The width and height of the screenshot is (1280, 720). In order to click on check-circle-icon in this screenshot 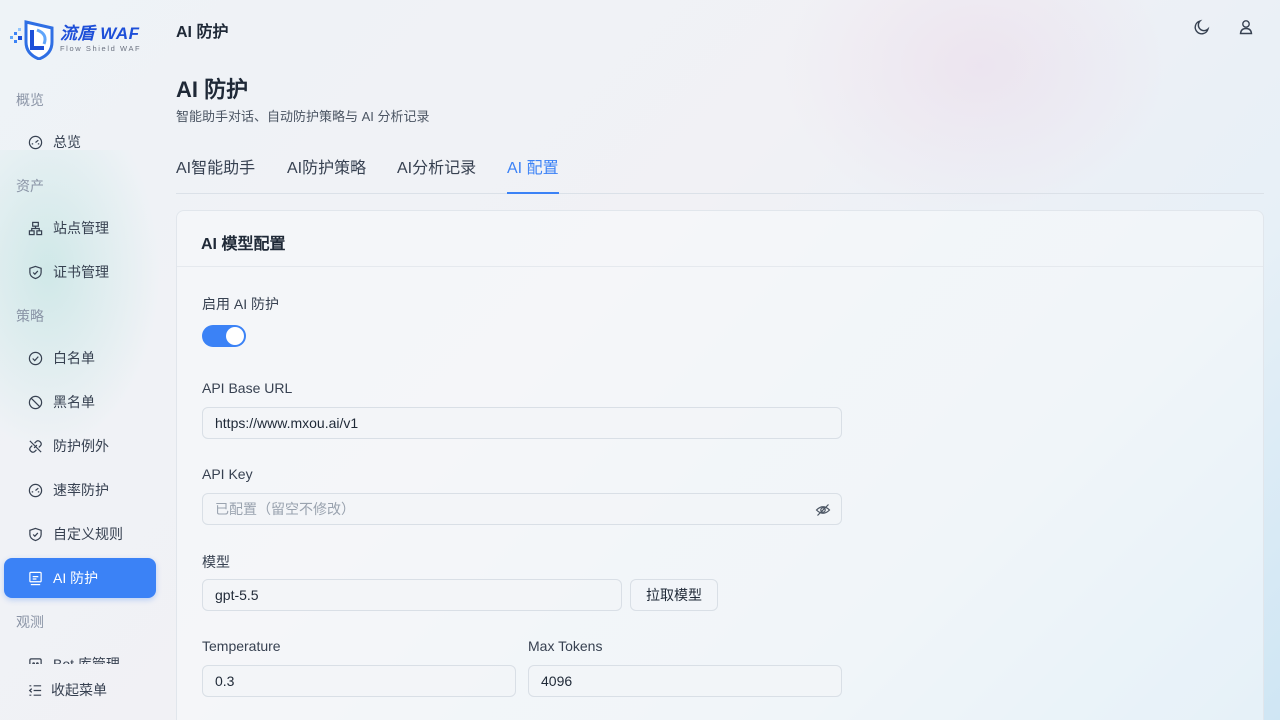, I will do `click(35, 358)`.